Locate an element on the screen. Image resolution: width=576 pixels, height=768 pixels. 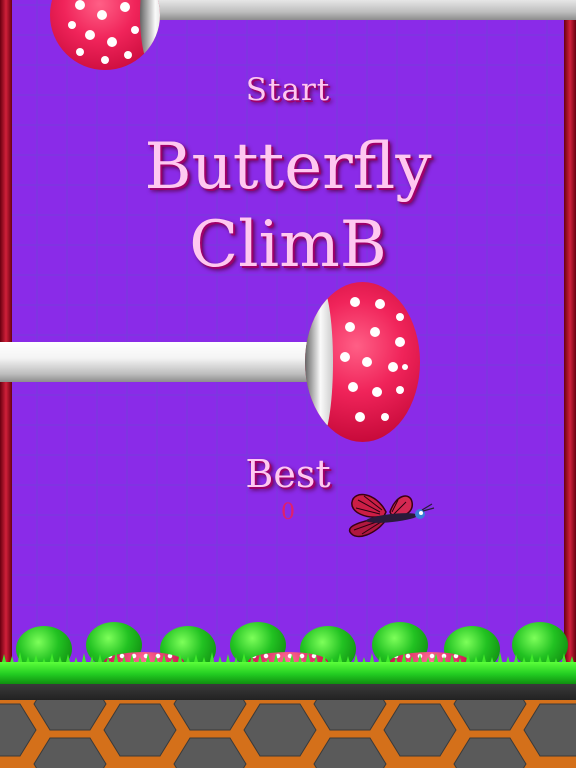
middle-mushroom-icon is located at coordinates (362, 362).